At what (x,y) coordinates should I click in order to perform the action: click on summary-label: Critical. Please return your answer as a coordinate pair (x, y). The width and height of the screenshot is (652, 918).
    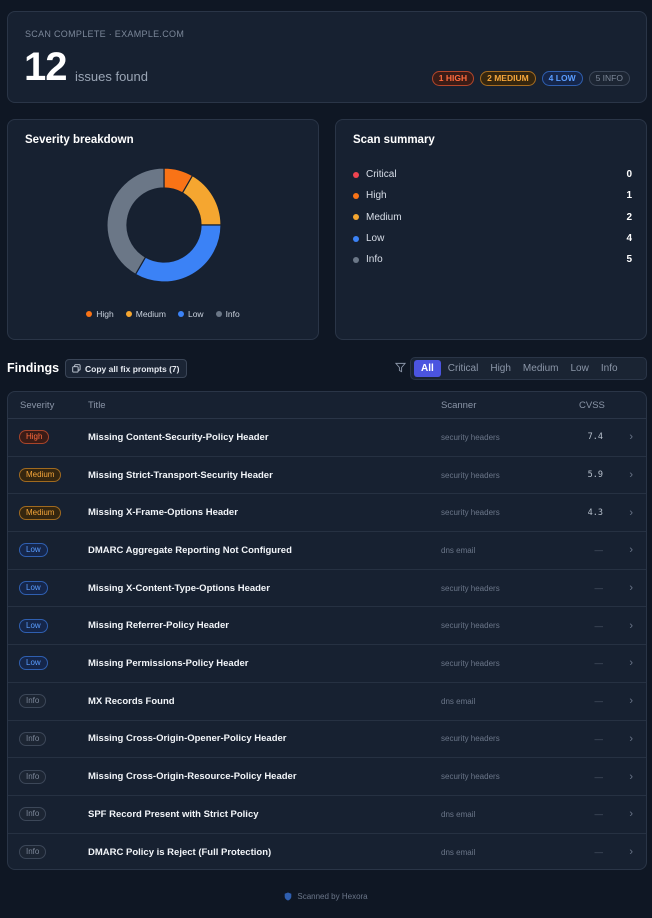
    Looking at the image, I should click on (381, 175).